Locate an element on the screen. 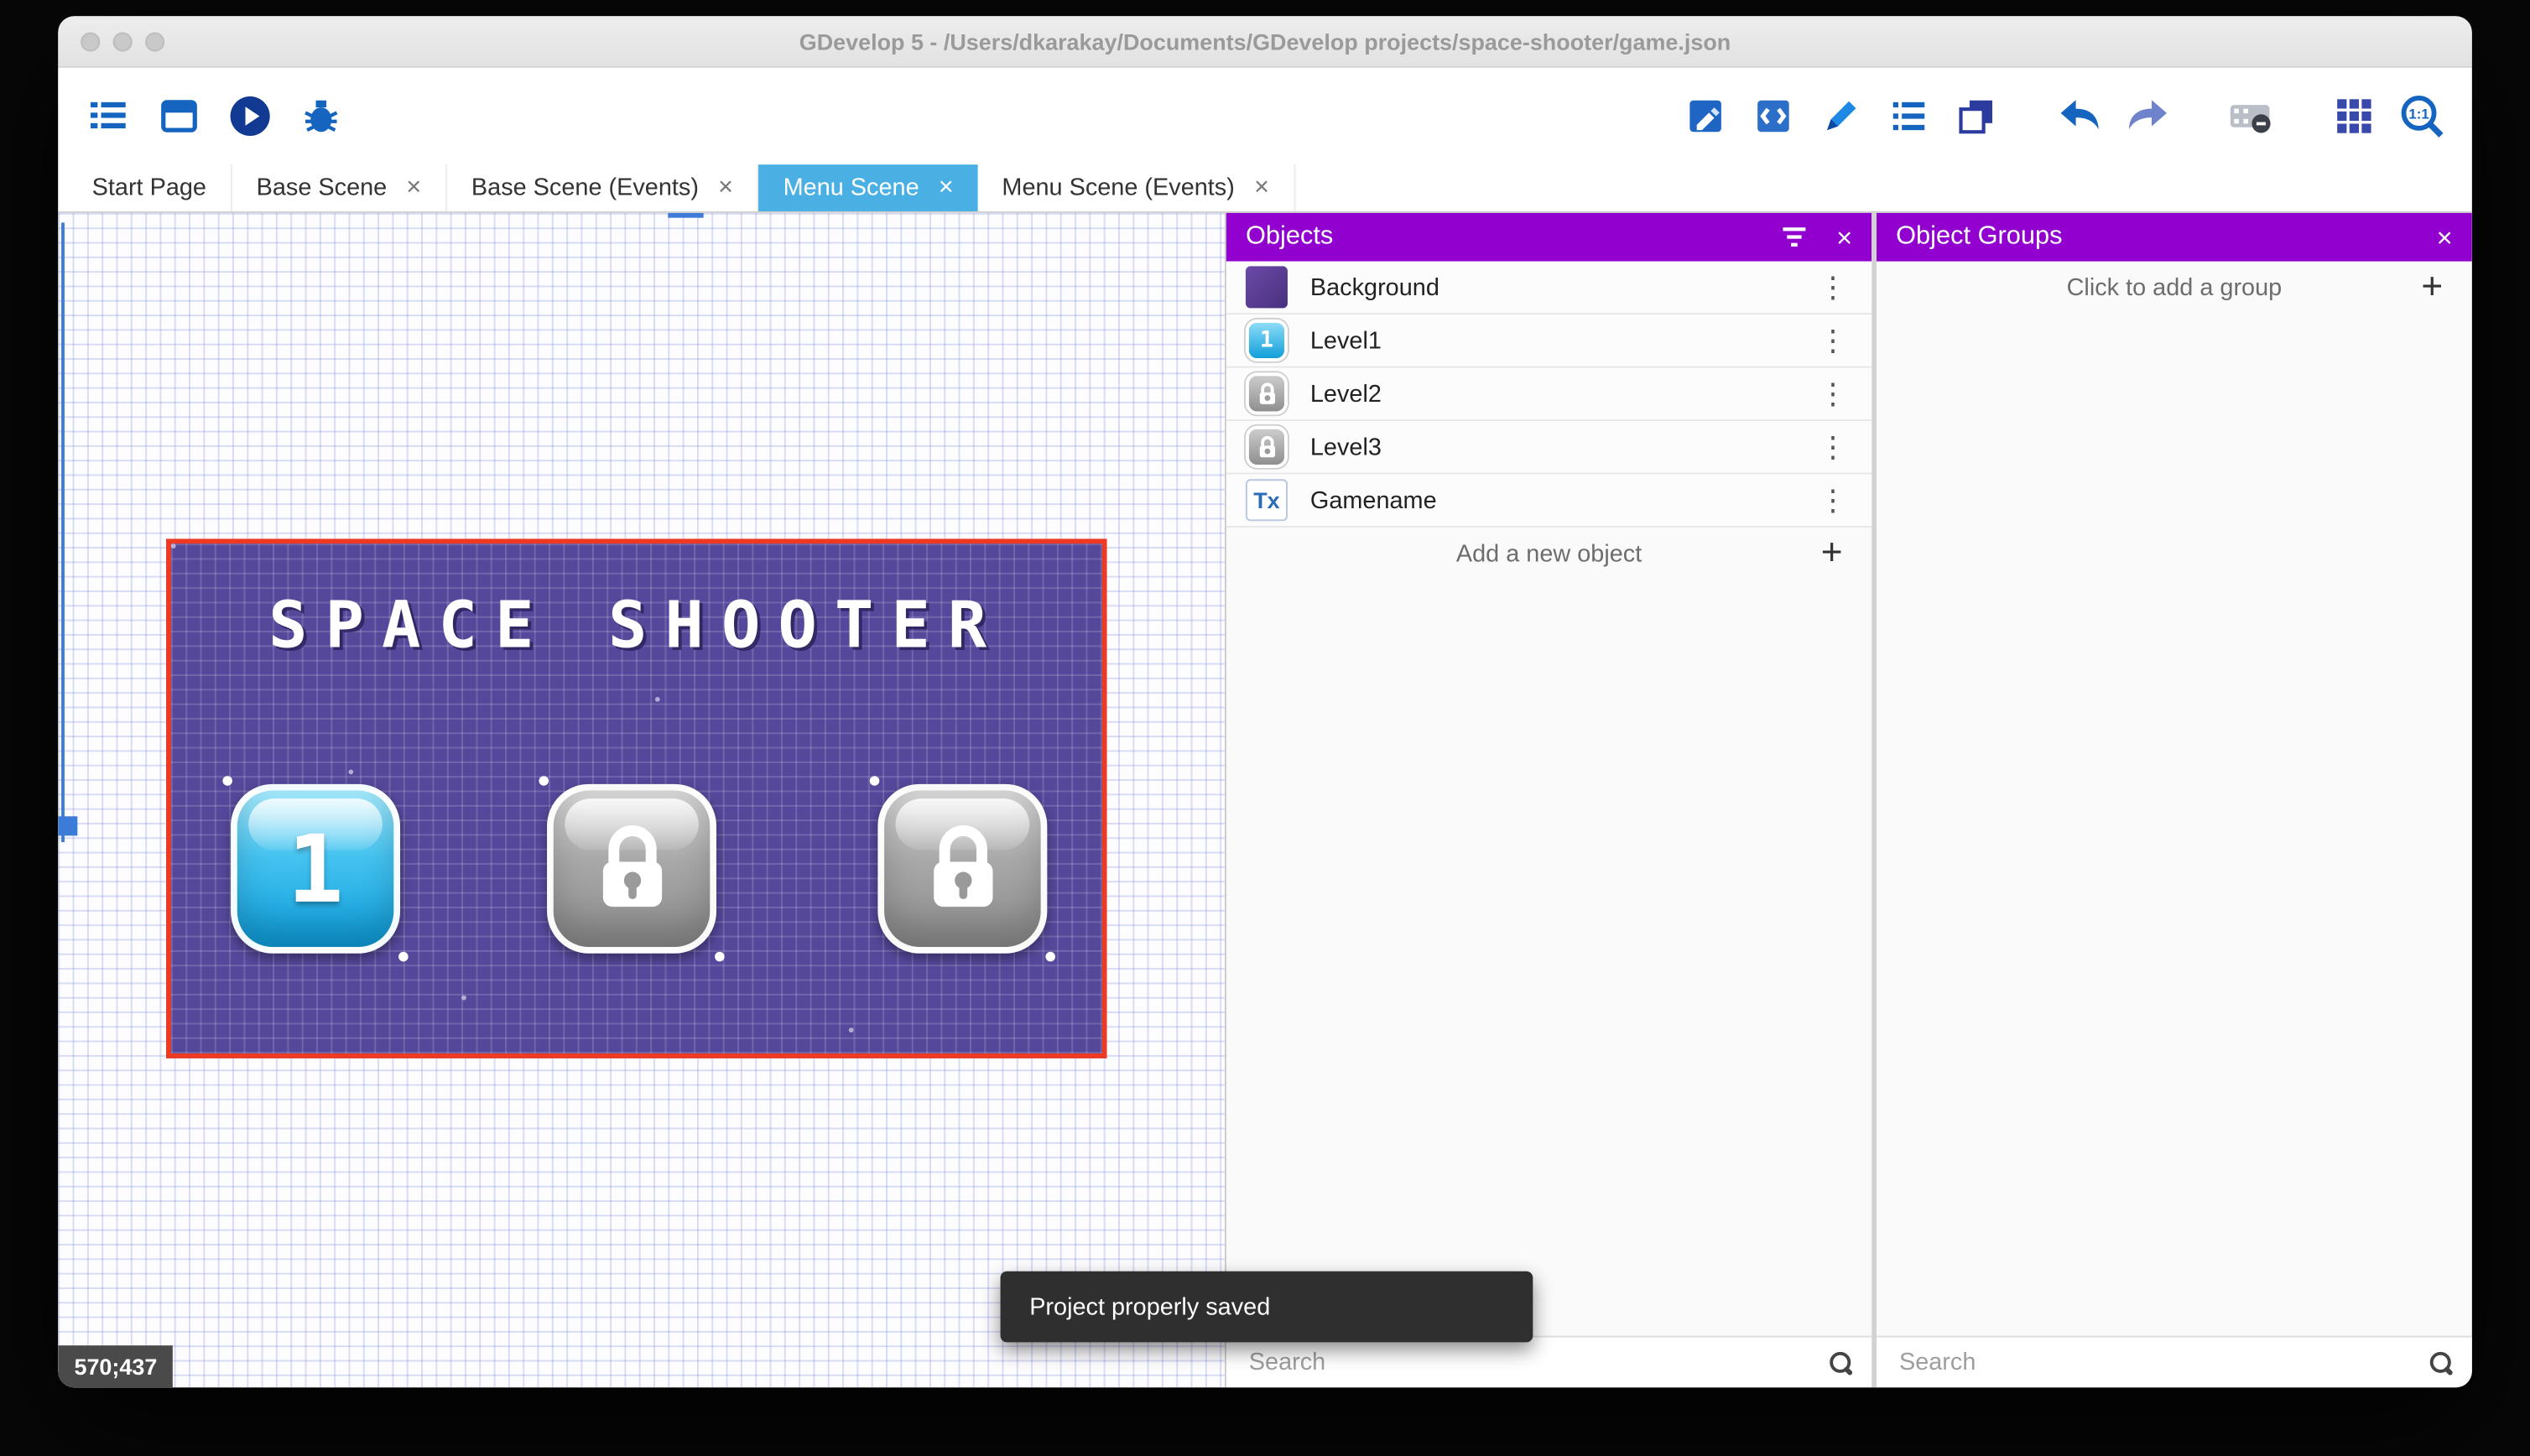 This screenshot has width=2530, height=1456. zoom-reset-button: 1:1 is located at coordinates (2421, 117).